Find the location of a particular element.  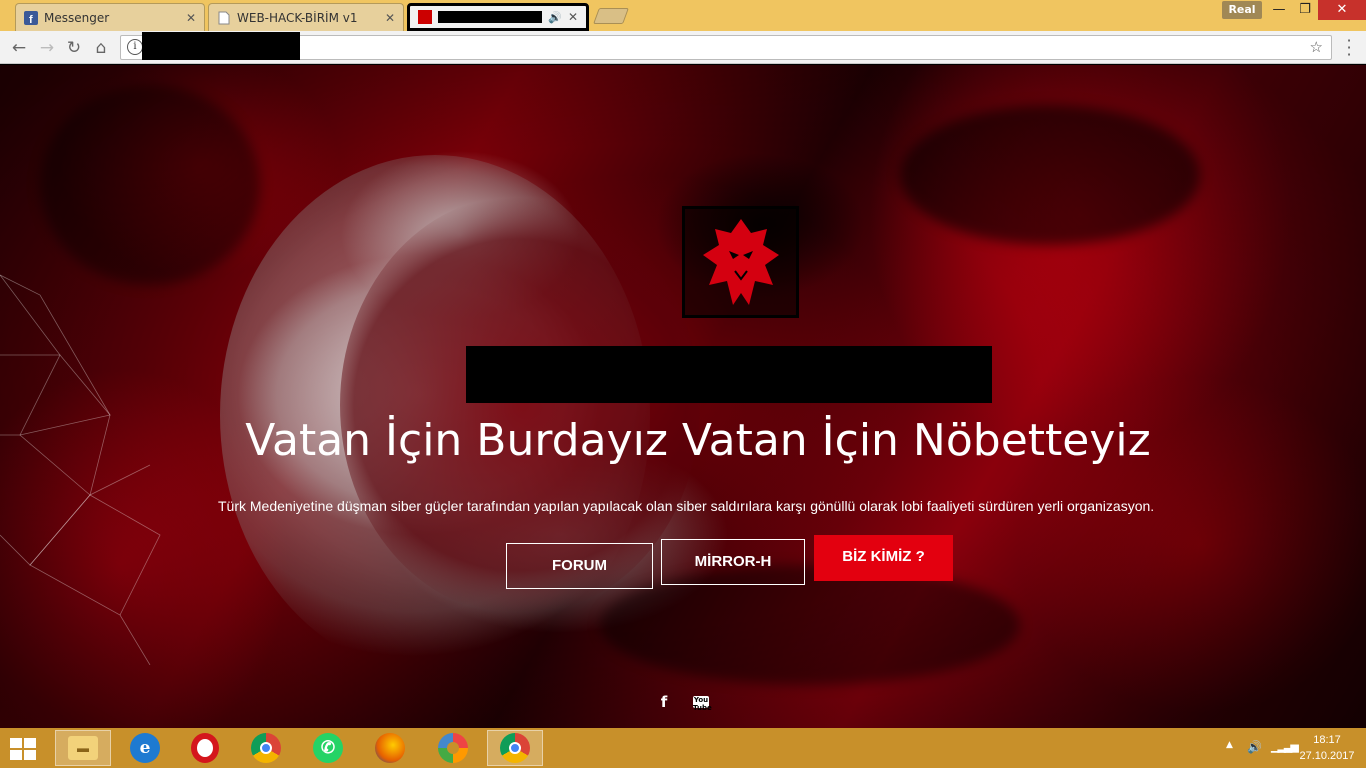

volume-icon: 🔊 is located at coordinates (1254, 747).